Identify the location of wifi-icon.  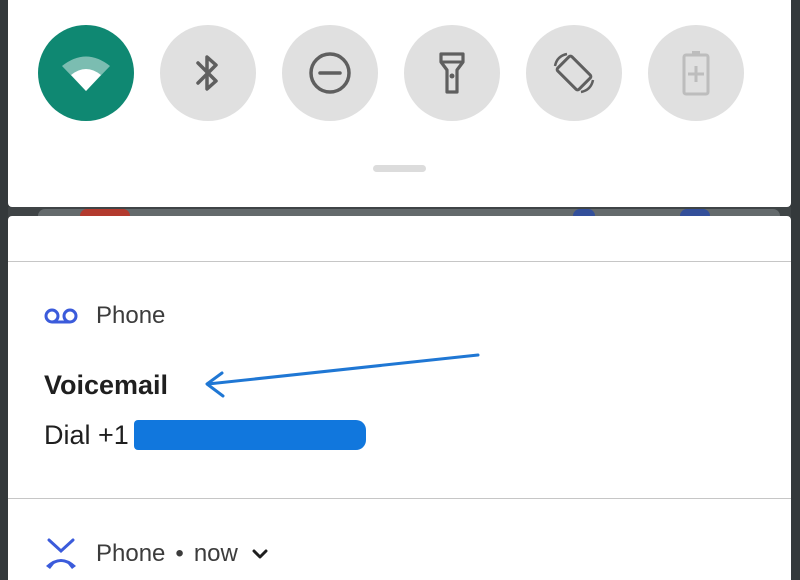
(86, 73).